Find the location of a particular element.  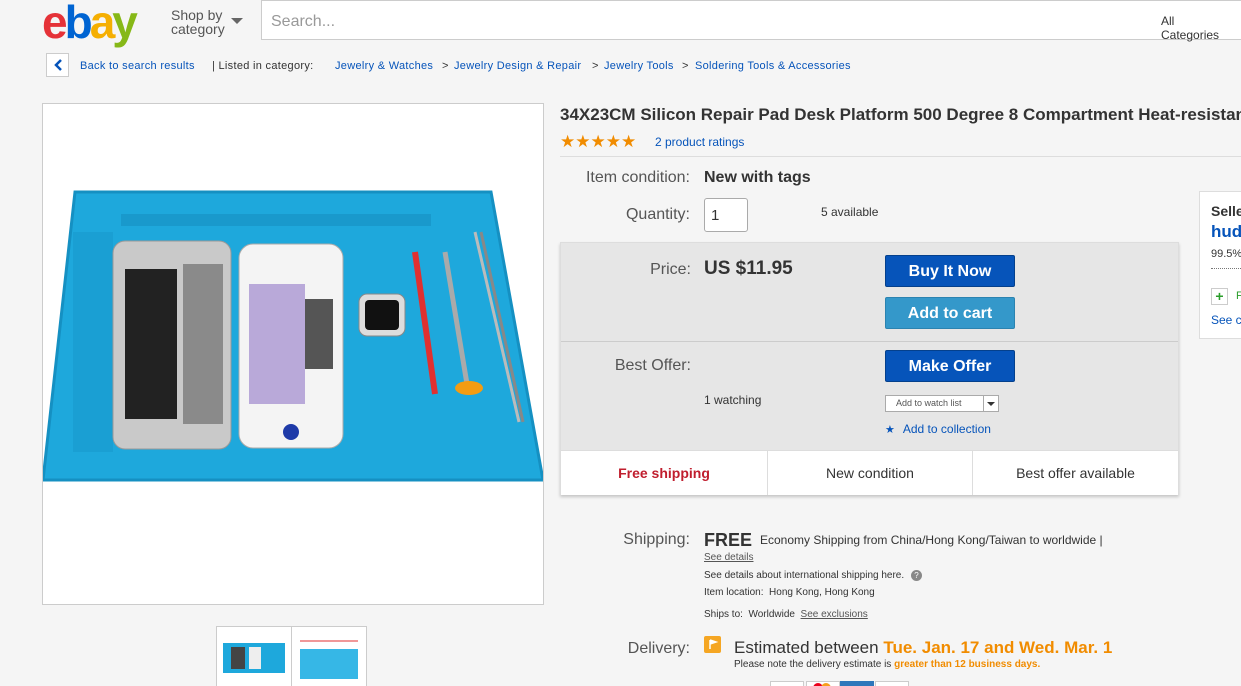

watching-count: 1 watching is located at coordinates (733, 400).